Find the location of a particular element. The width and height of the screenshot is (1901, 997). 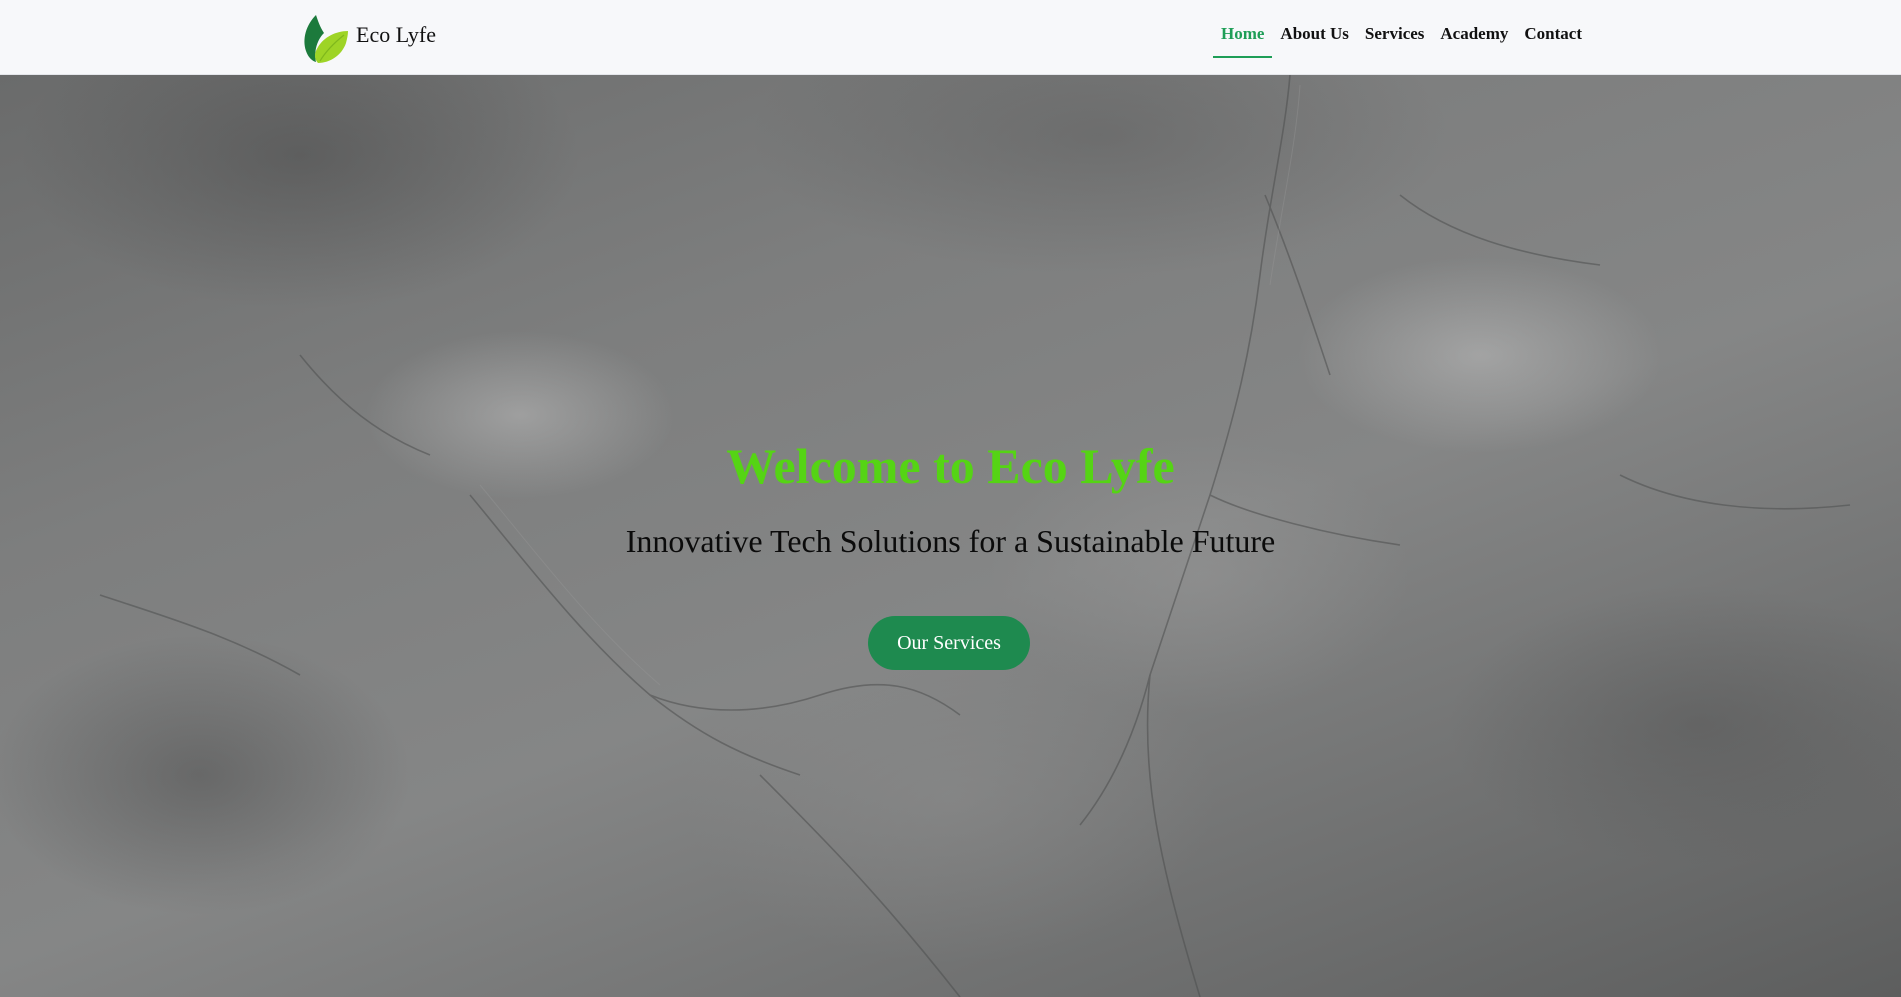

nav-item-about-us: About Us is located at coordinates (1314, 35).